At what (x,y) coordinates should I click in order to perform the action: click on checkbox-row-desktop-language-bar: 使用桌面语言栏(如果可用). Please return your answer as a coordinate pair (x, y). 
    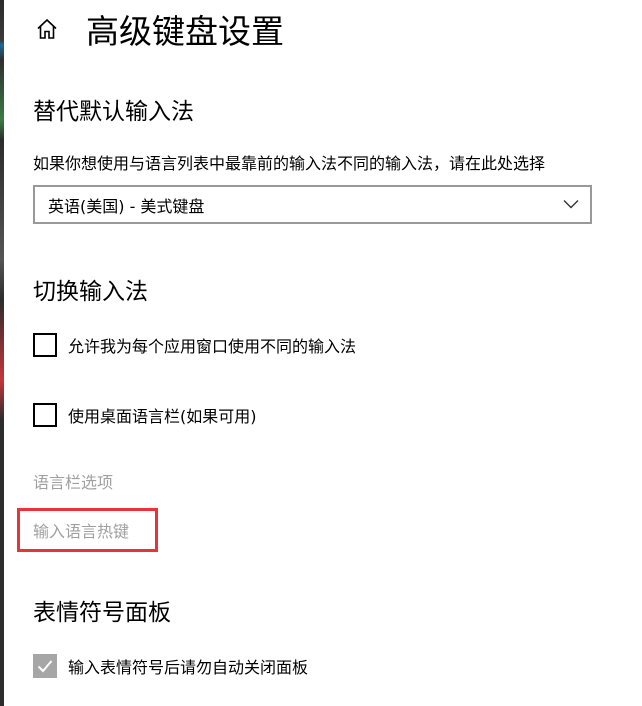
    Looking at the image, I should click on (145, 415).